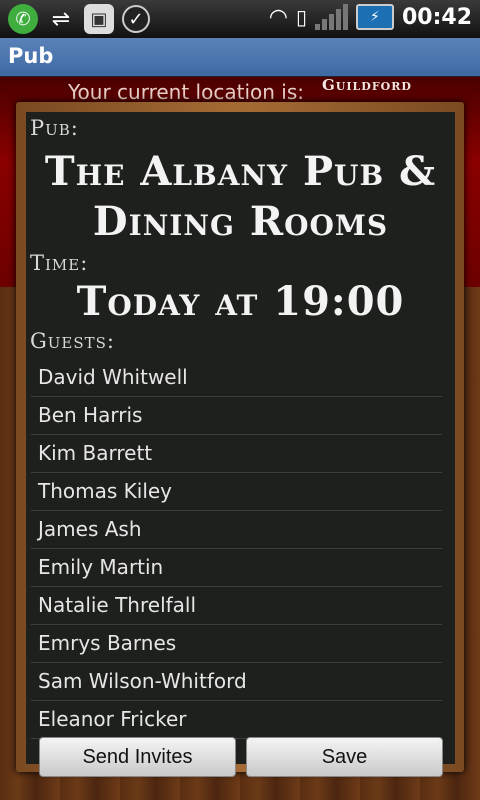 The width and height of the screenshot is (480, 800). I want to click on app-title-bar: Pub, so click(240, 57).